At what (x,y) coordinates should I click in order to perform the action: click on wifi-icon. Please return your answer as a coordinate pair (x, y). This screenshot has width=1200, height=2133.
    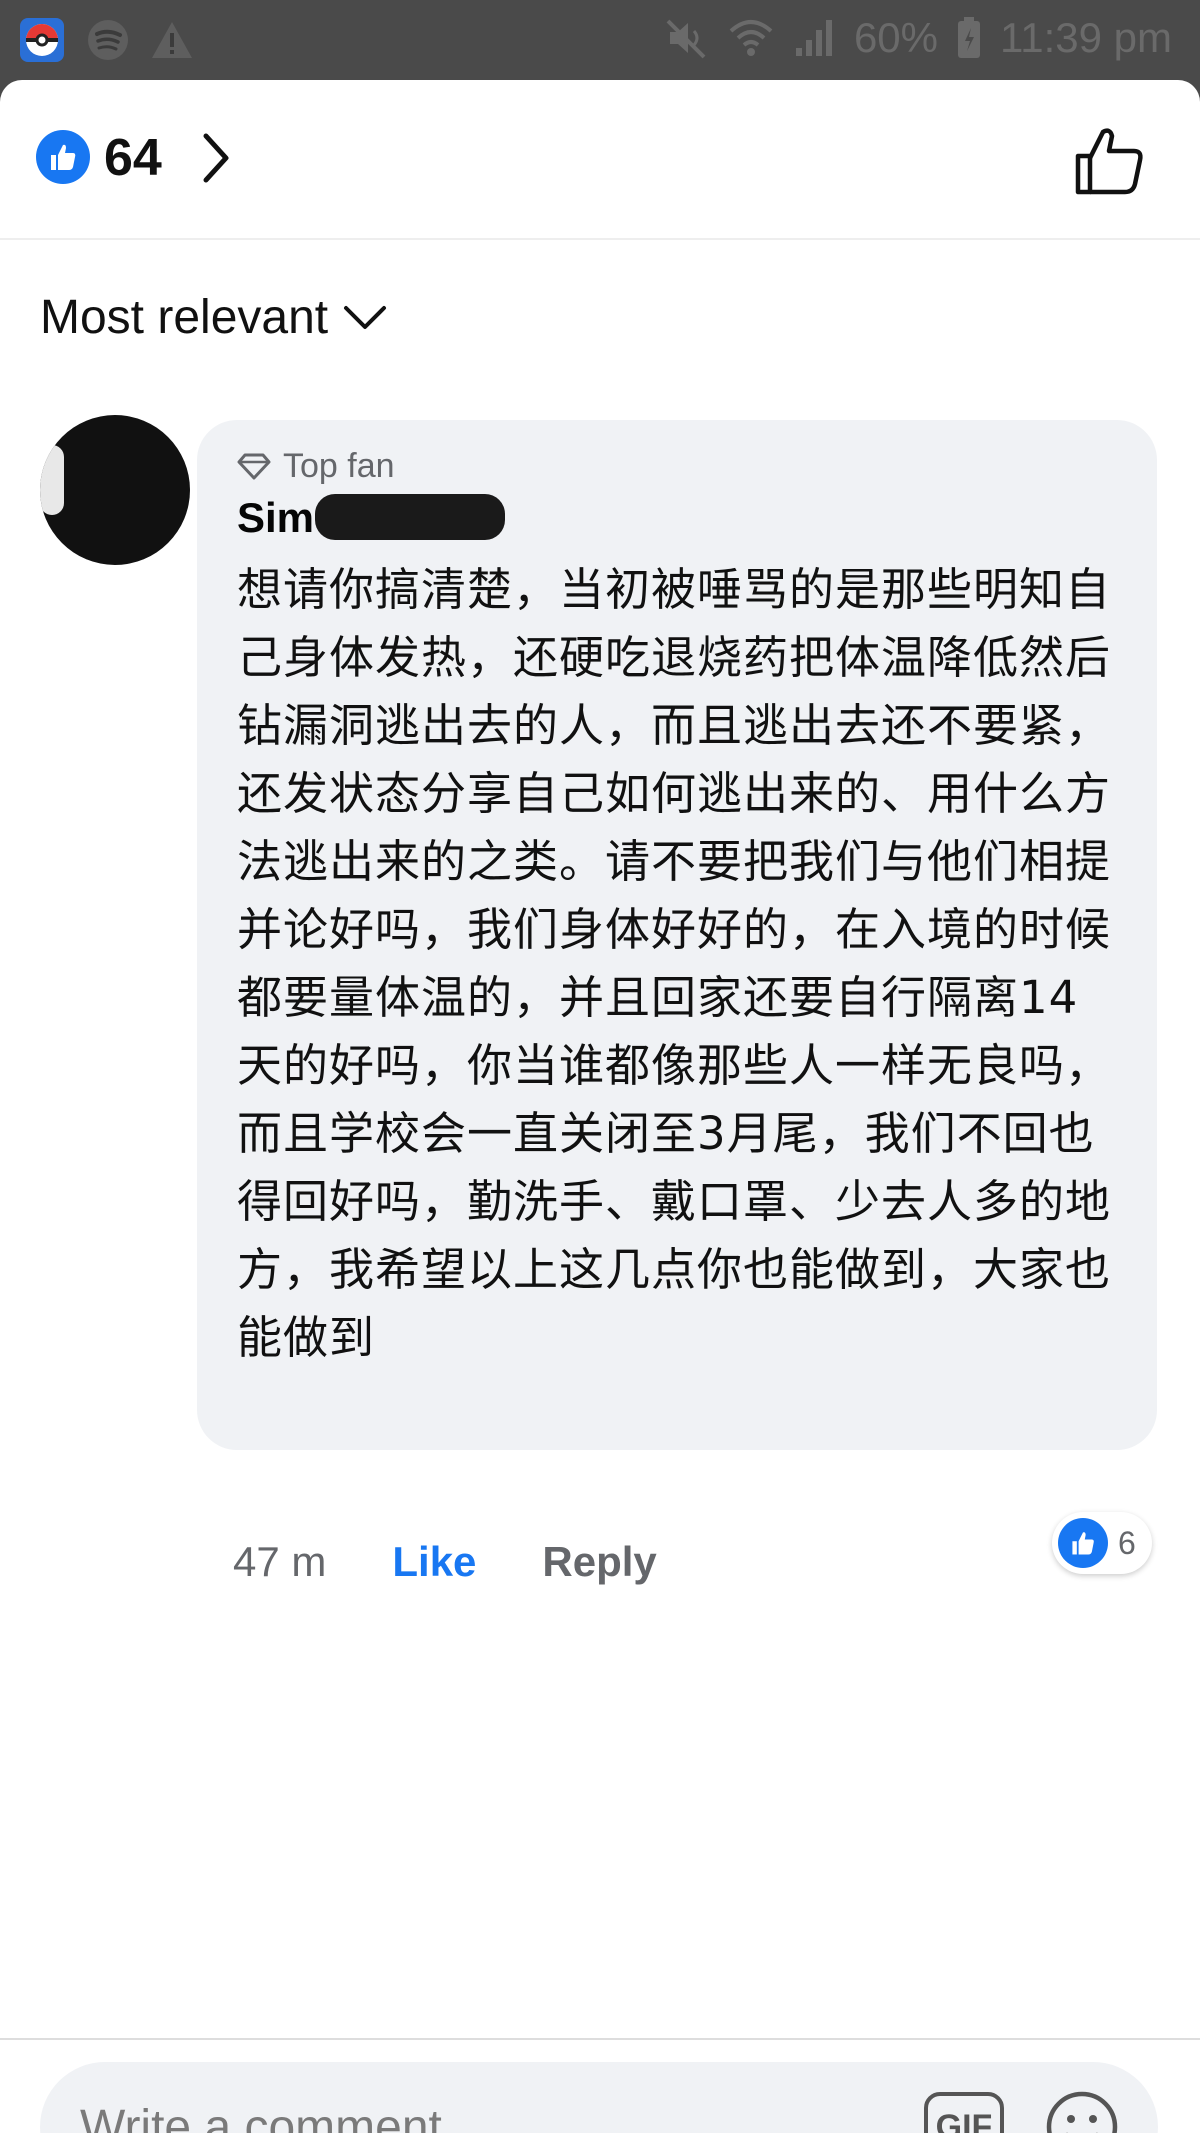
    Looking at the image, I should click on (751, 38).